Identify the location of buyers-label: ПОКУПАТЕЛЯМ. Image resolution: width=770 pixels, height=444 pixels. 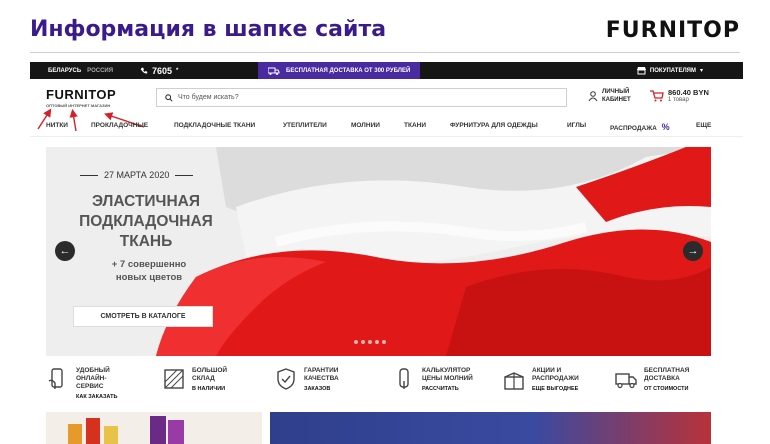
(672, 70).